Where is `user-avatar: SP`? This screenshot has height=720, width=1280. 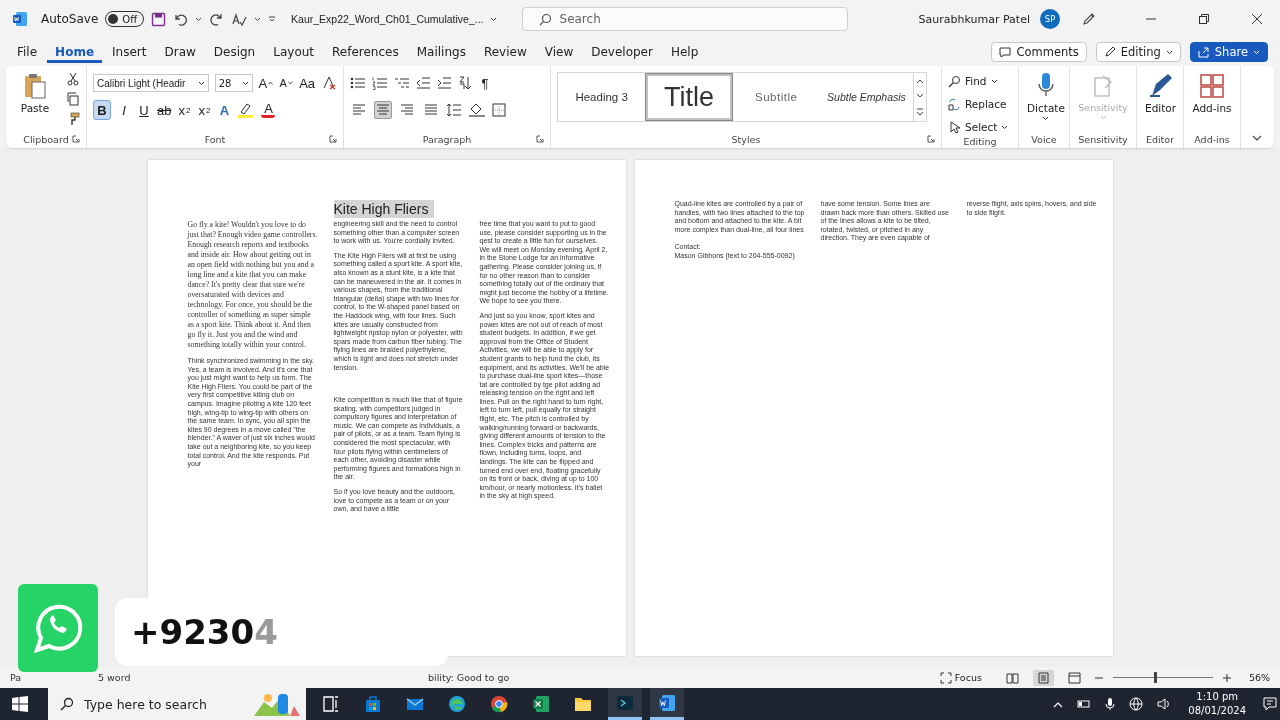 user-avatar: SP is located at coordinates (1050, 19).